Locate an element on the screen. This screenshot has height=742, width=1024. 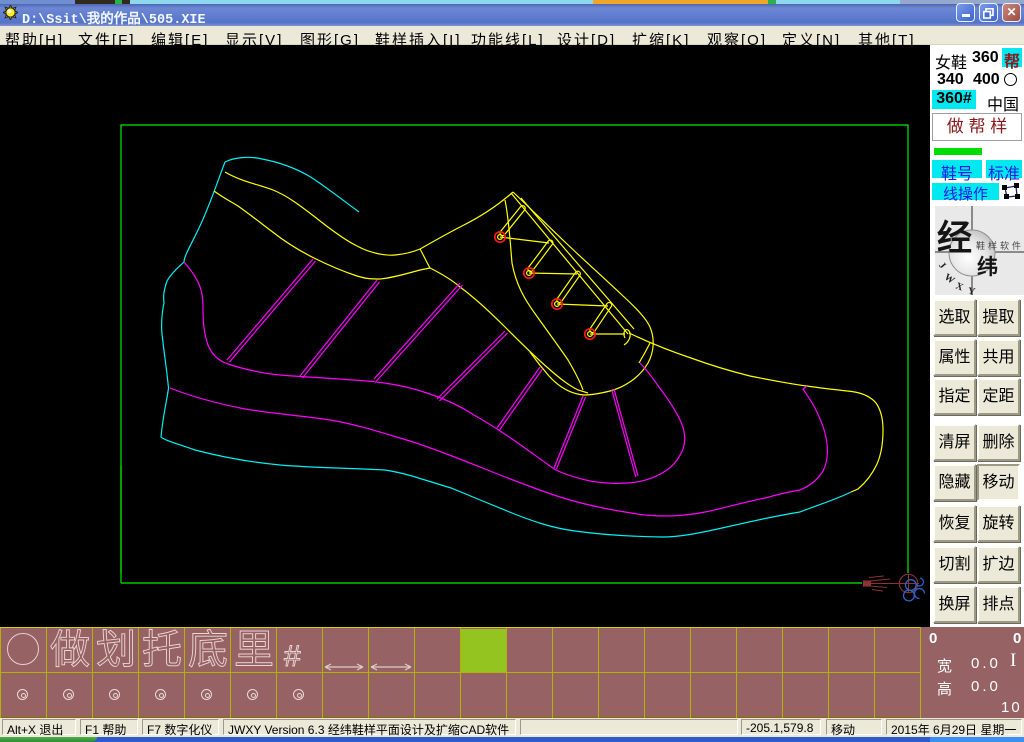
svg-text: J is located at coordinates (942, 265).